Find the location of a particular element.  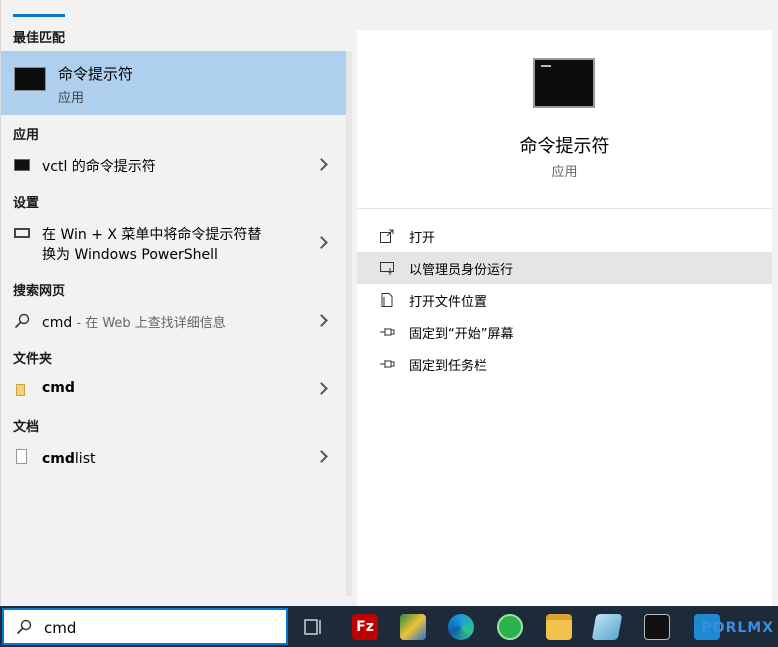

preview-title: 命令提示符 is located at coordinates (564, 146).